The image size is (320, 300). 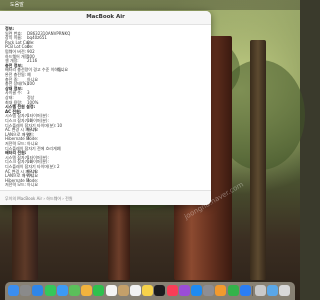 I want to click on podcasts-icon, so click(x=184, y=290).